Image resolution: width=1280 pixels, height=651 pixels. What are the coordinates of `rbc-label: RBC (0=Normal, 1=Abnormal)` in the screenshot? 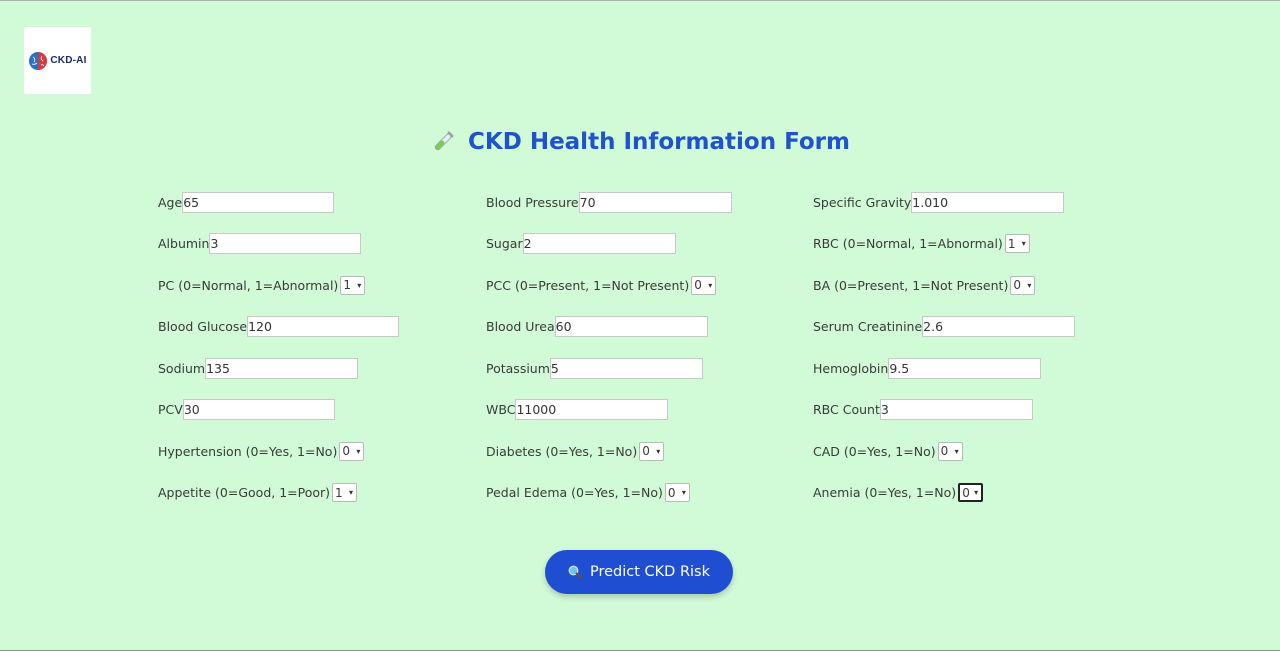 It's located at (908, 243).